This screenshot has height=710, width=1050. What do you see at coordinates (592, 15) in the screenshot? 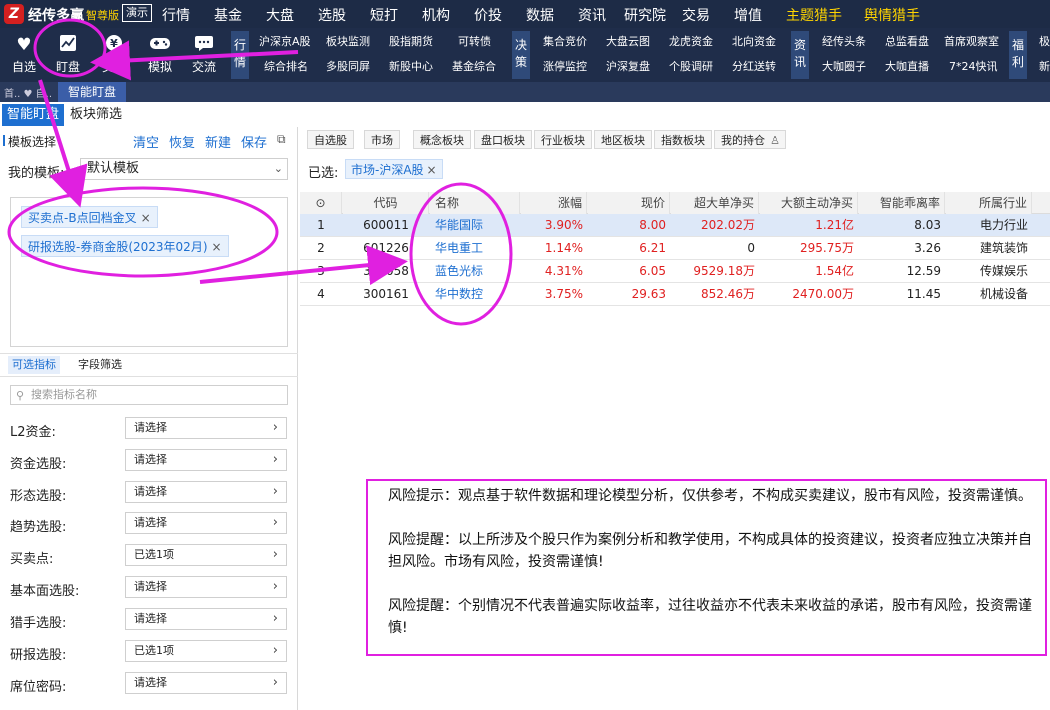
I see `menu-item-news: 资讯` at bounding box center [592, 15].